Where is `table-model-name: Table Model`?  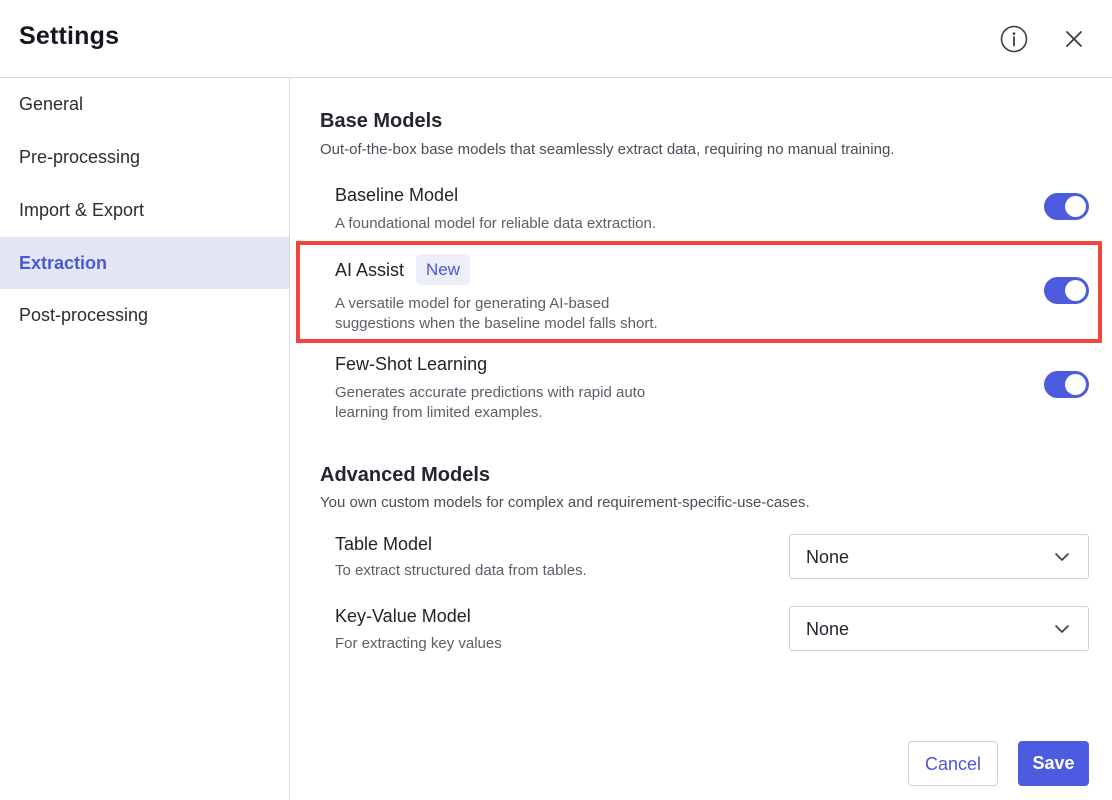
table-model-name: Table Model is located at coordinates (384, 544).